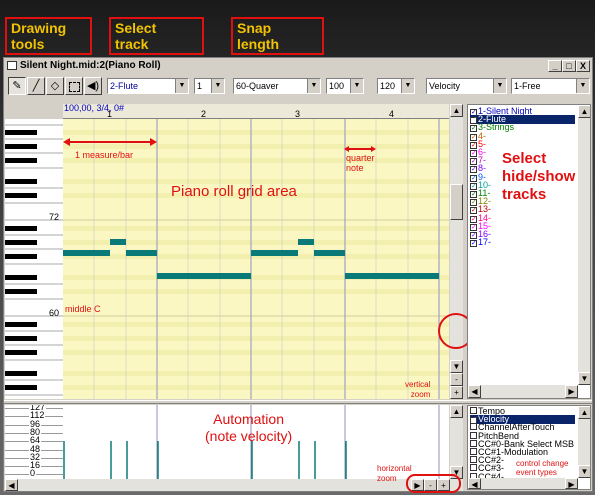  I want to click on snap-select-value: 60-Quaver, so click(257, 86).